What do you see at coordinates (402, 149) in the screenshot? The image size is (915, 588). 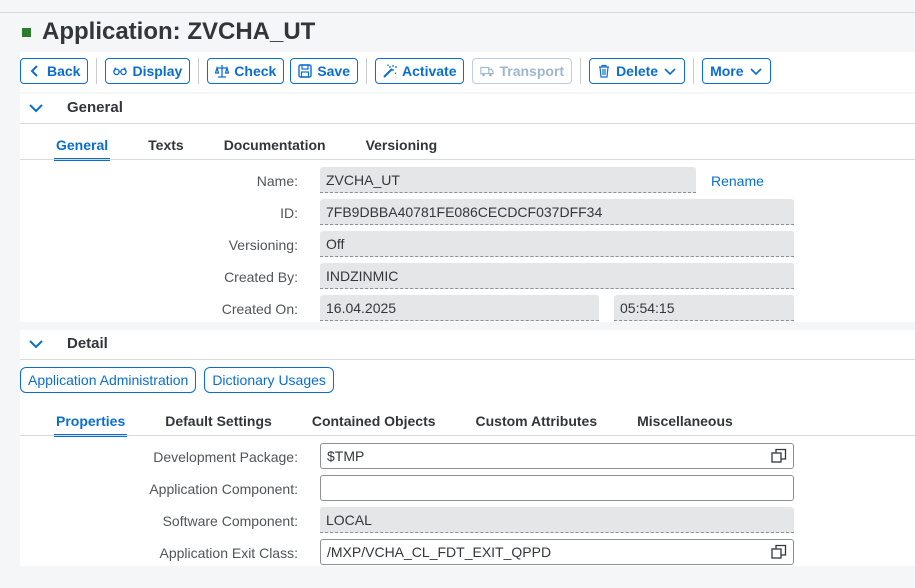 I see `tab-versioning: Versioning` at bounding box center [402, 149].